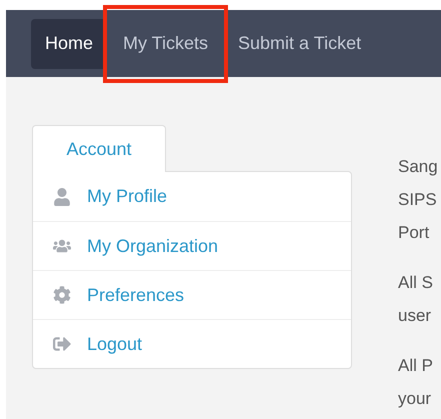  Describe the element at coordinates (135, 295) in the screenshot. I see `menu-link: Preferences` at that location.